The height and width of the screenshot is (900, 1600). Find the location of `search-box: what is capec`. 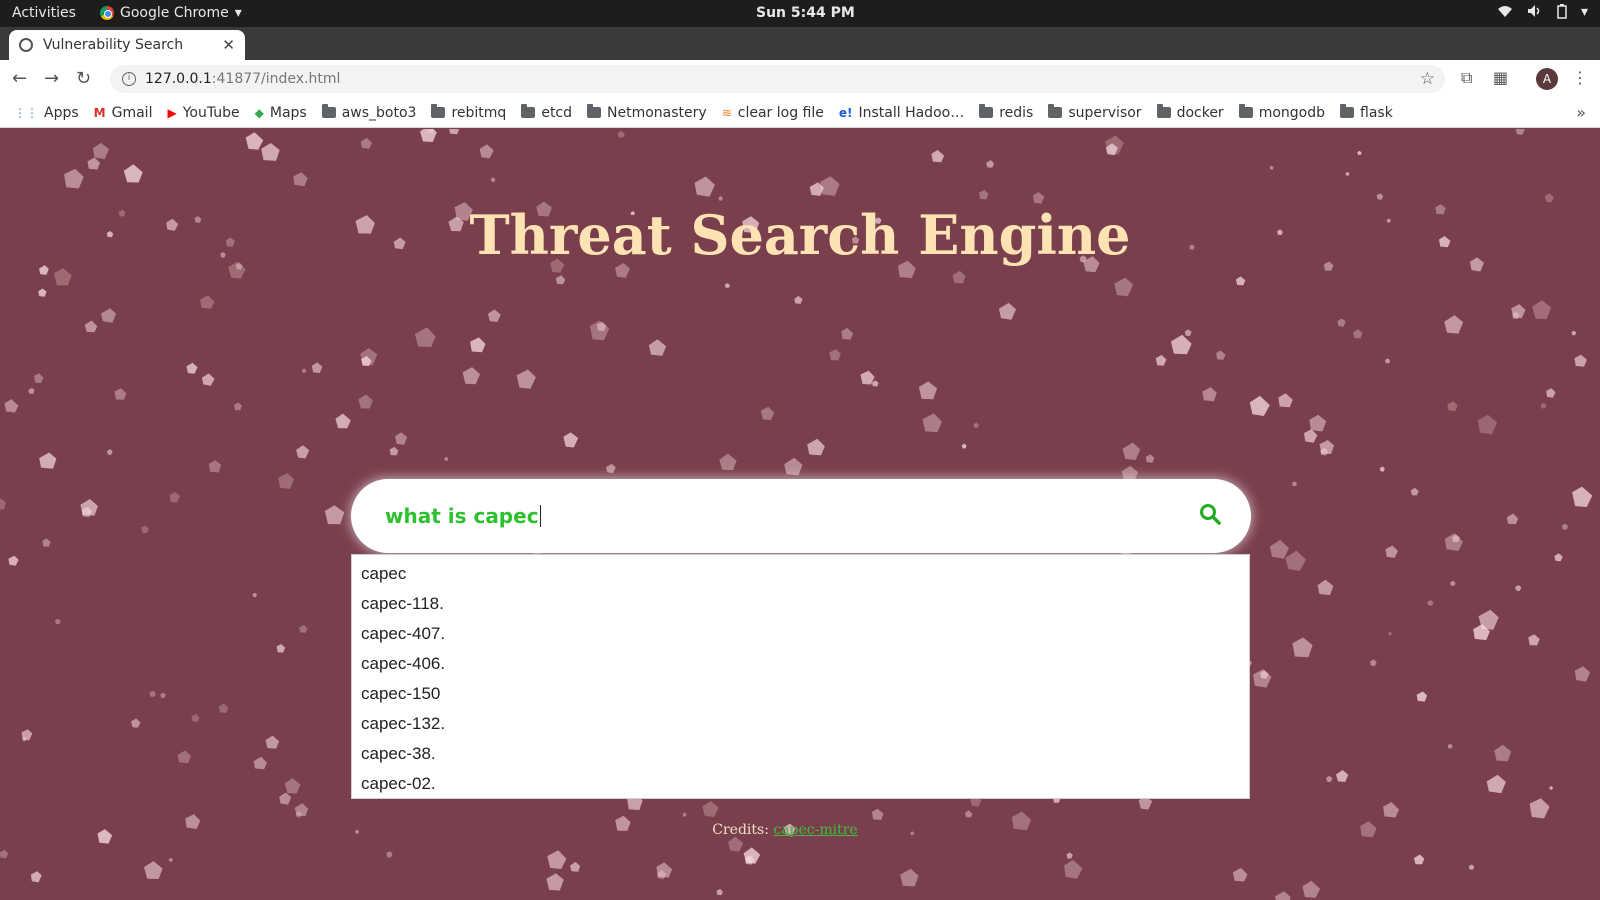

search-box: what is capec is located at coordinates (801, 516).